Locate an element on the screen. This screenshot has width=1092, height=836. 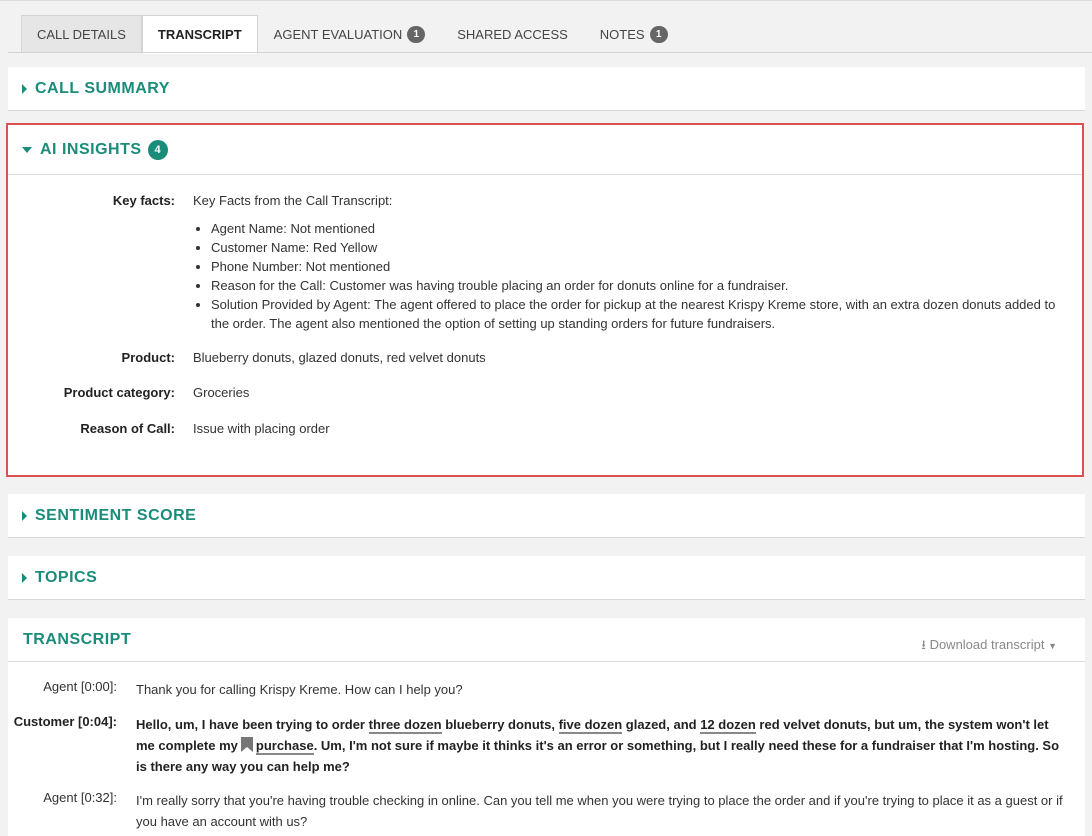
tab-label: TRANSCRIPT is located at coordinates (199, 34).